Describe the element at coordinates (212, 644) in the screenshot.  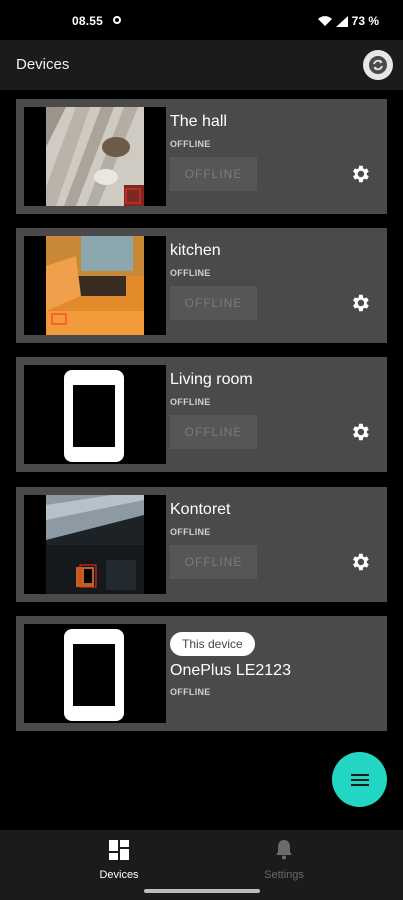
I see `this-device-badge: This device` at that location.